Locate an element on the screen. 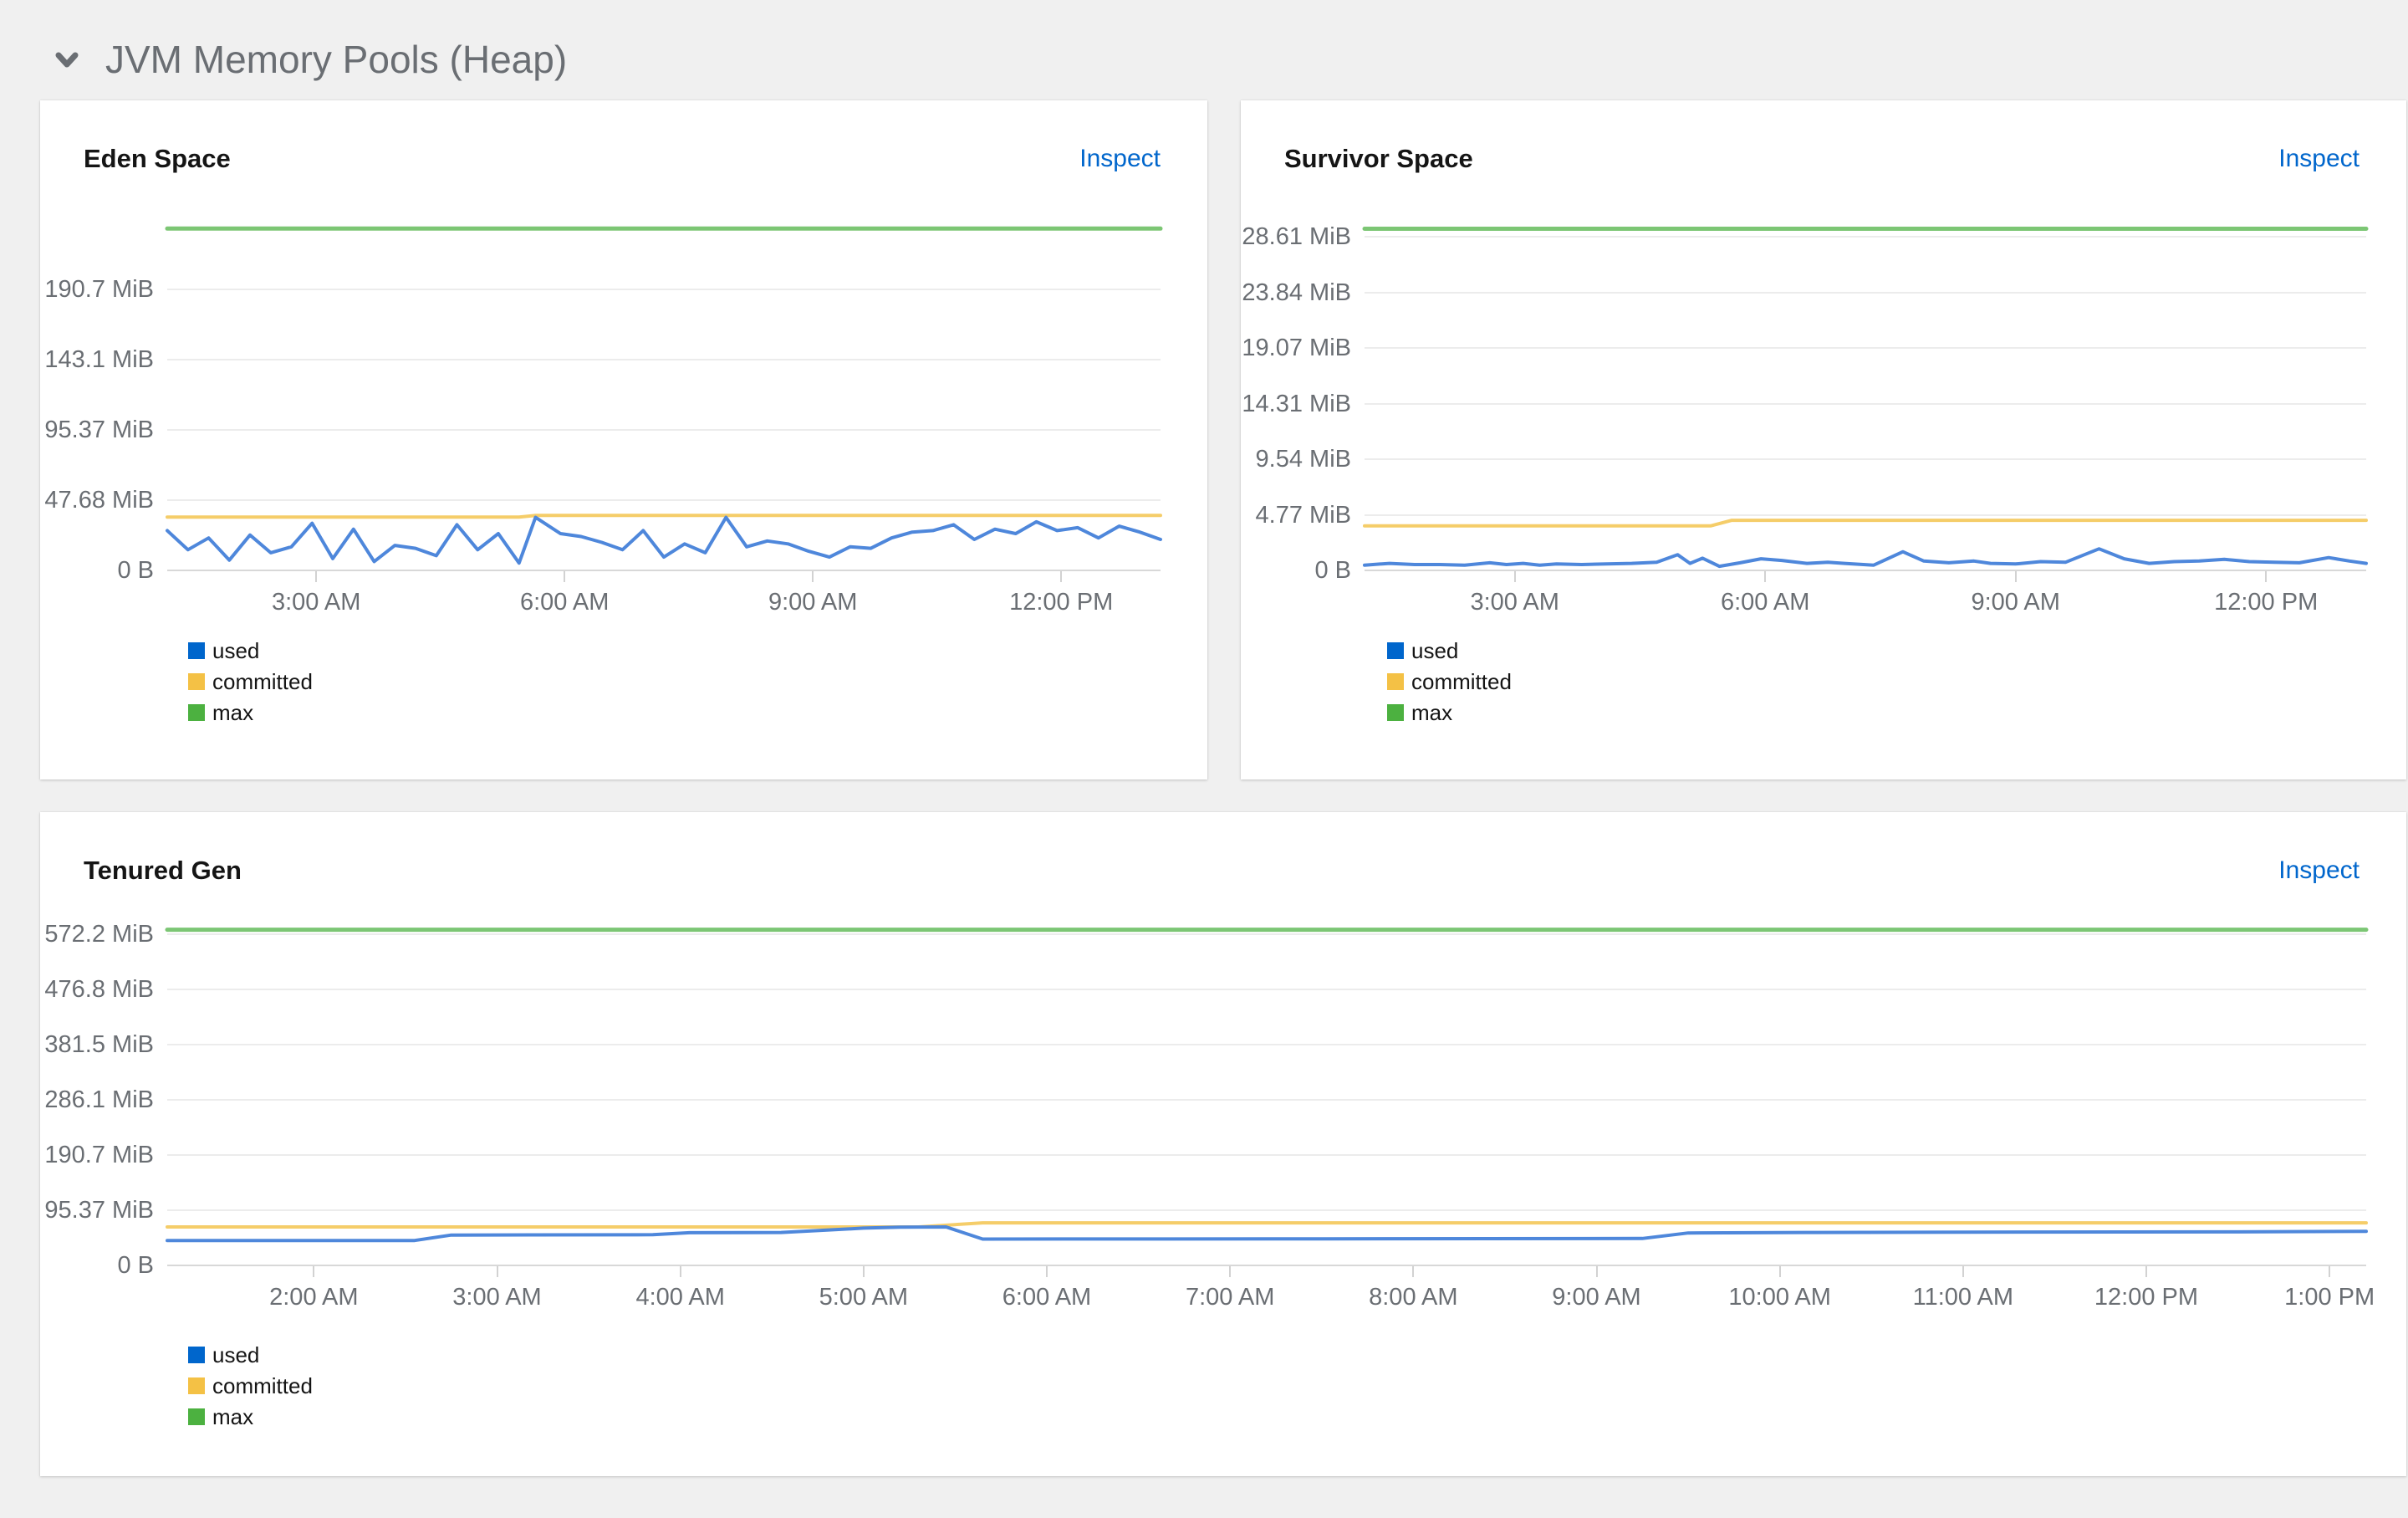  chevron-down-icon is located at coordinates (67, 59).